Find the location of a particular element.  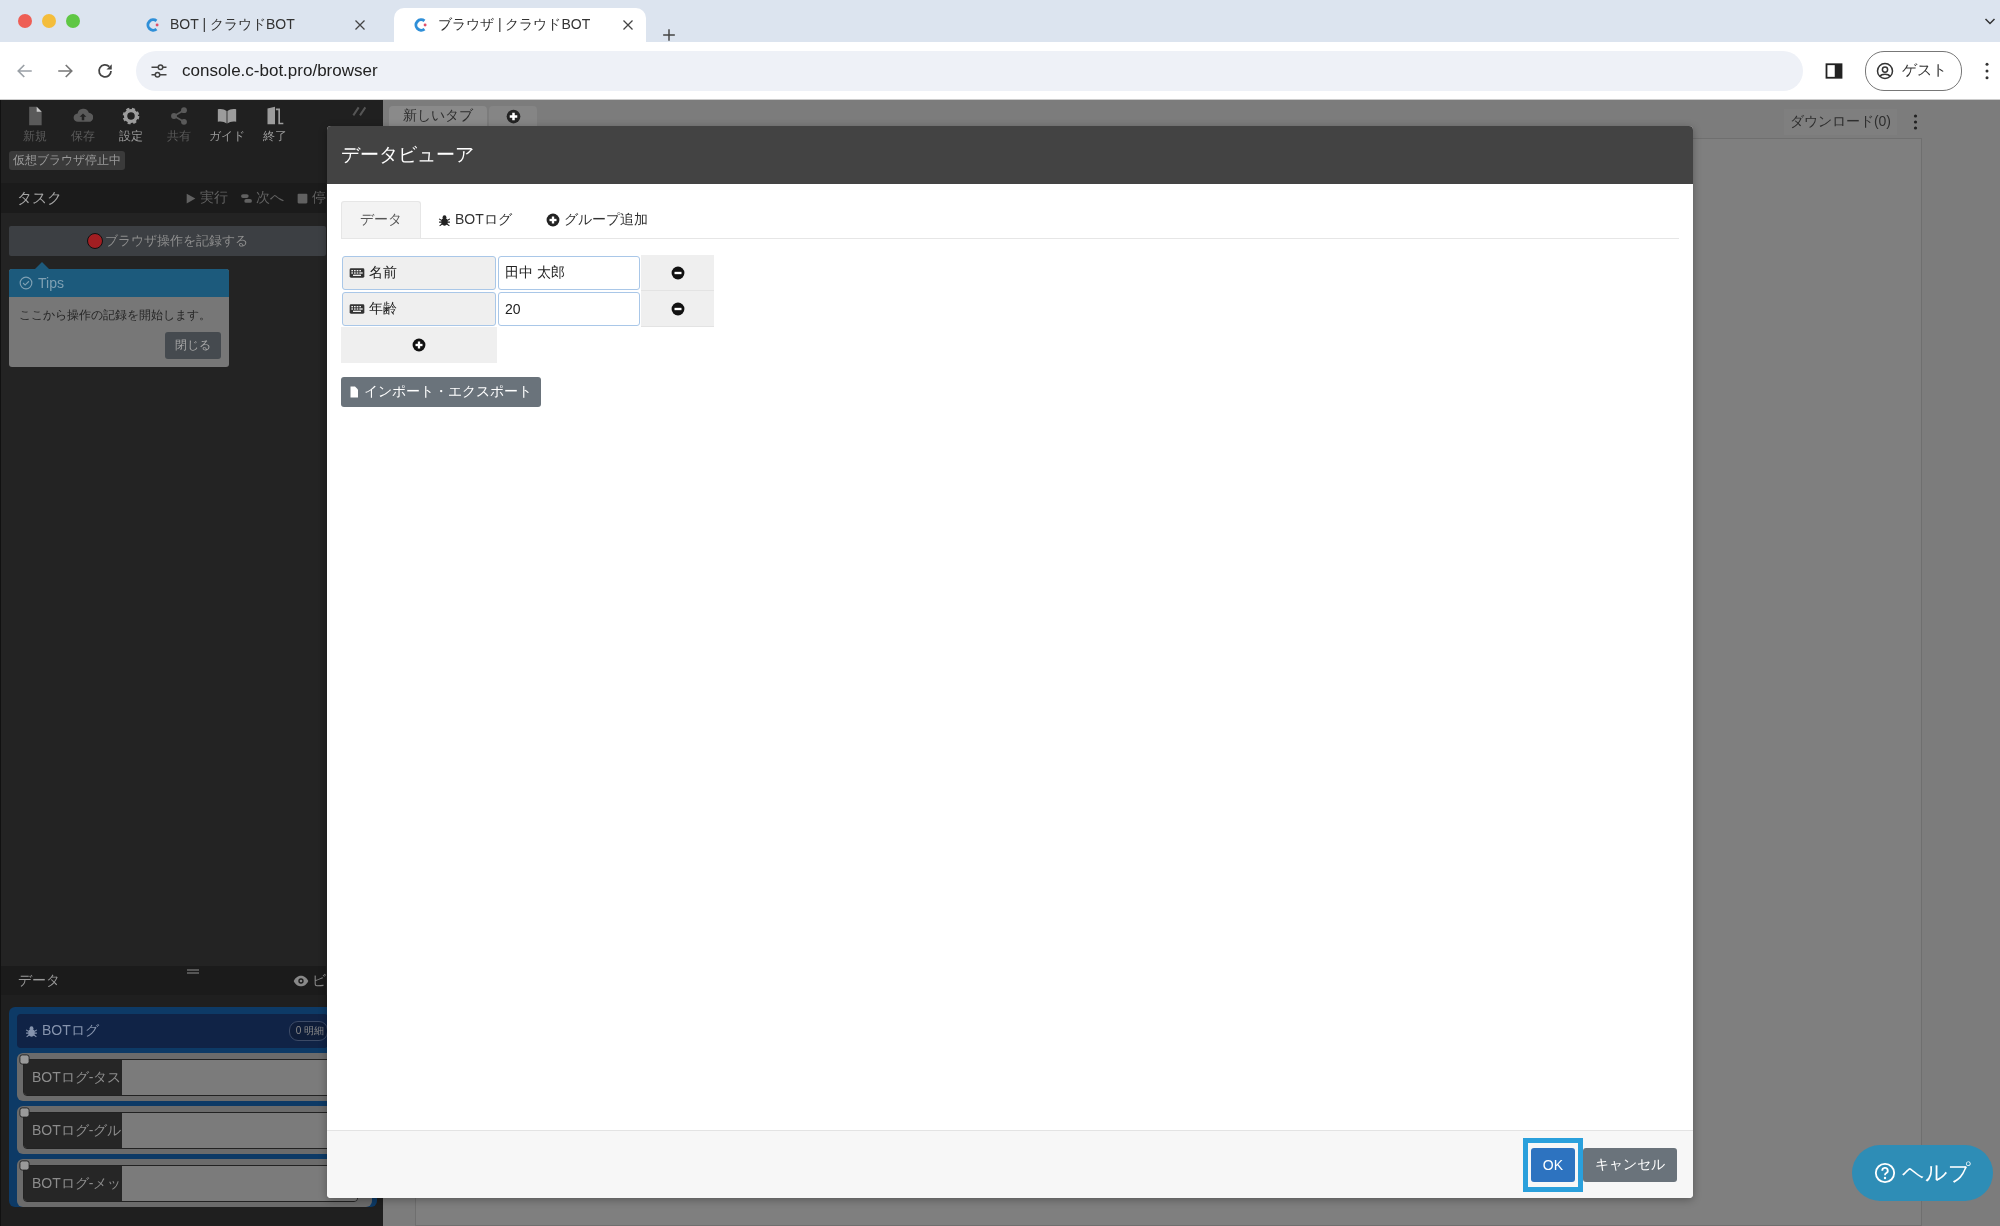

record-dot-icon is located at coordinates (95, 241).